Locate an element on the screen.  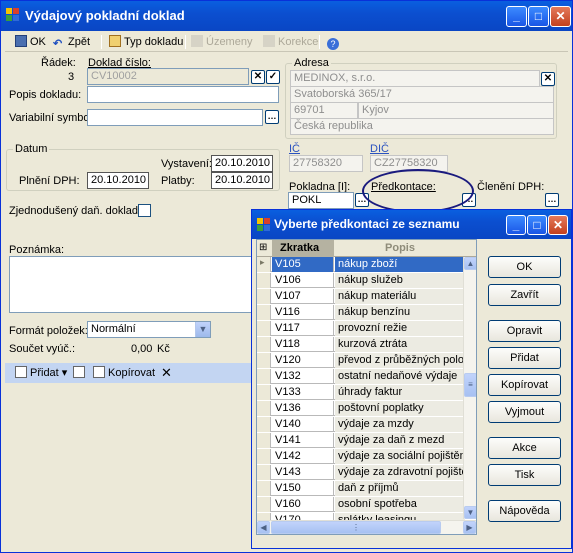
scroll-left-icon: ◀ is located at coordinates (263, 527).